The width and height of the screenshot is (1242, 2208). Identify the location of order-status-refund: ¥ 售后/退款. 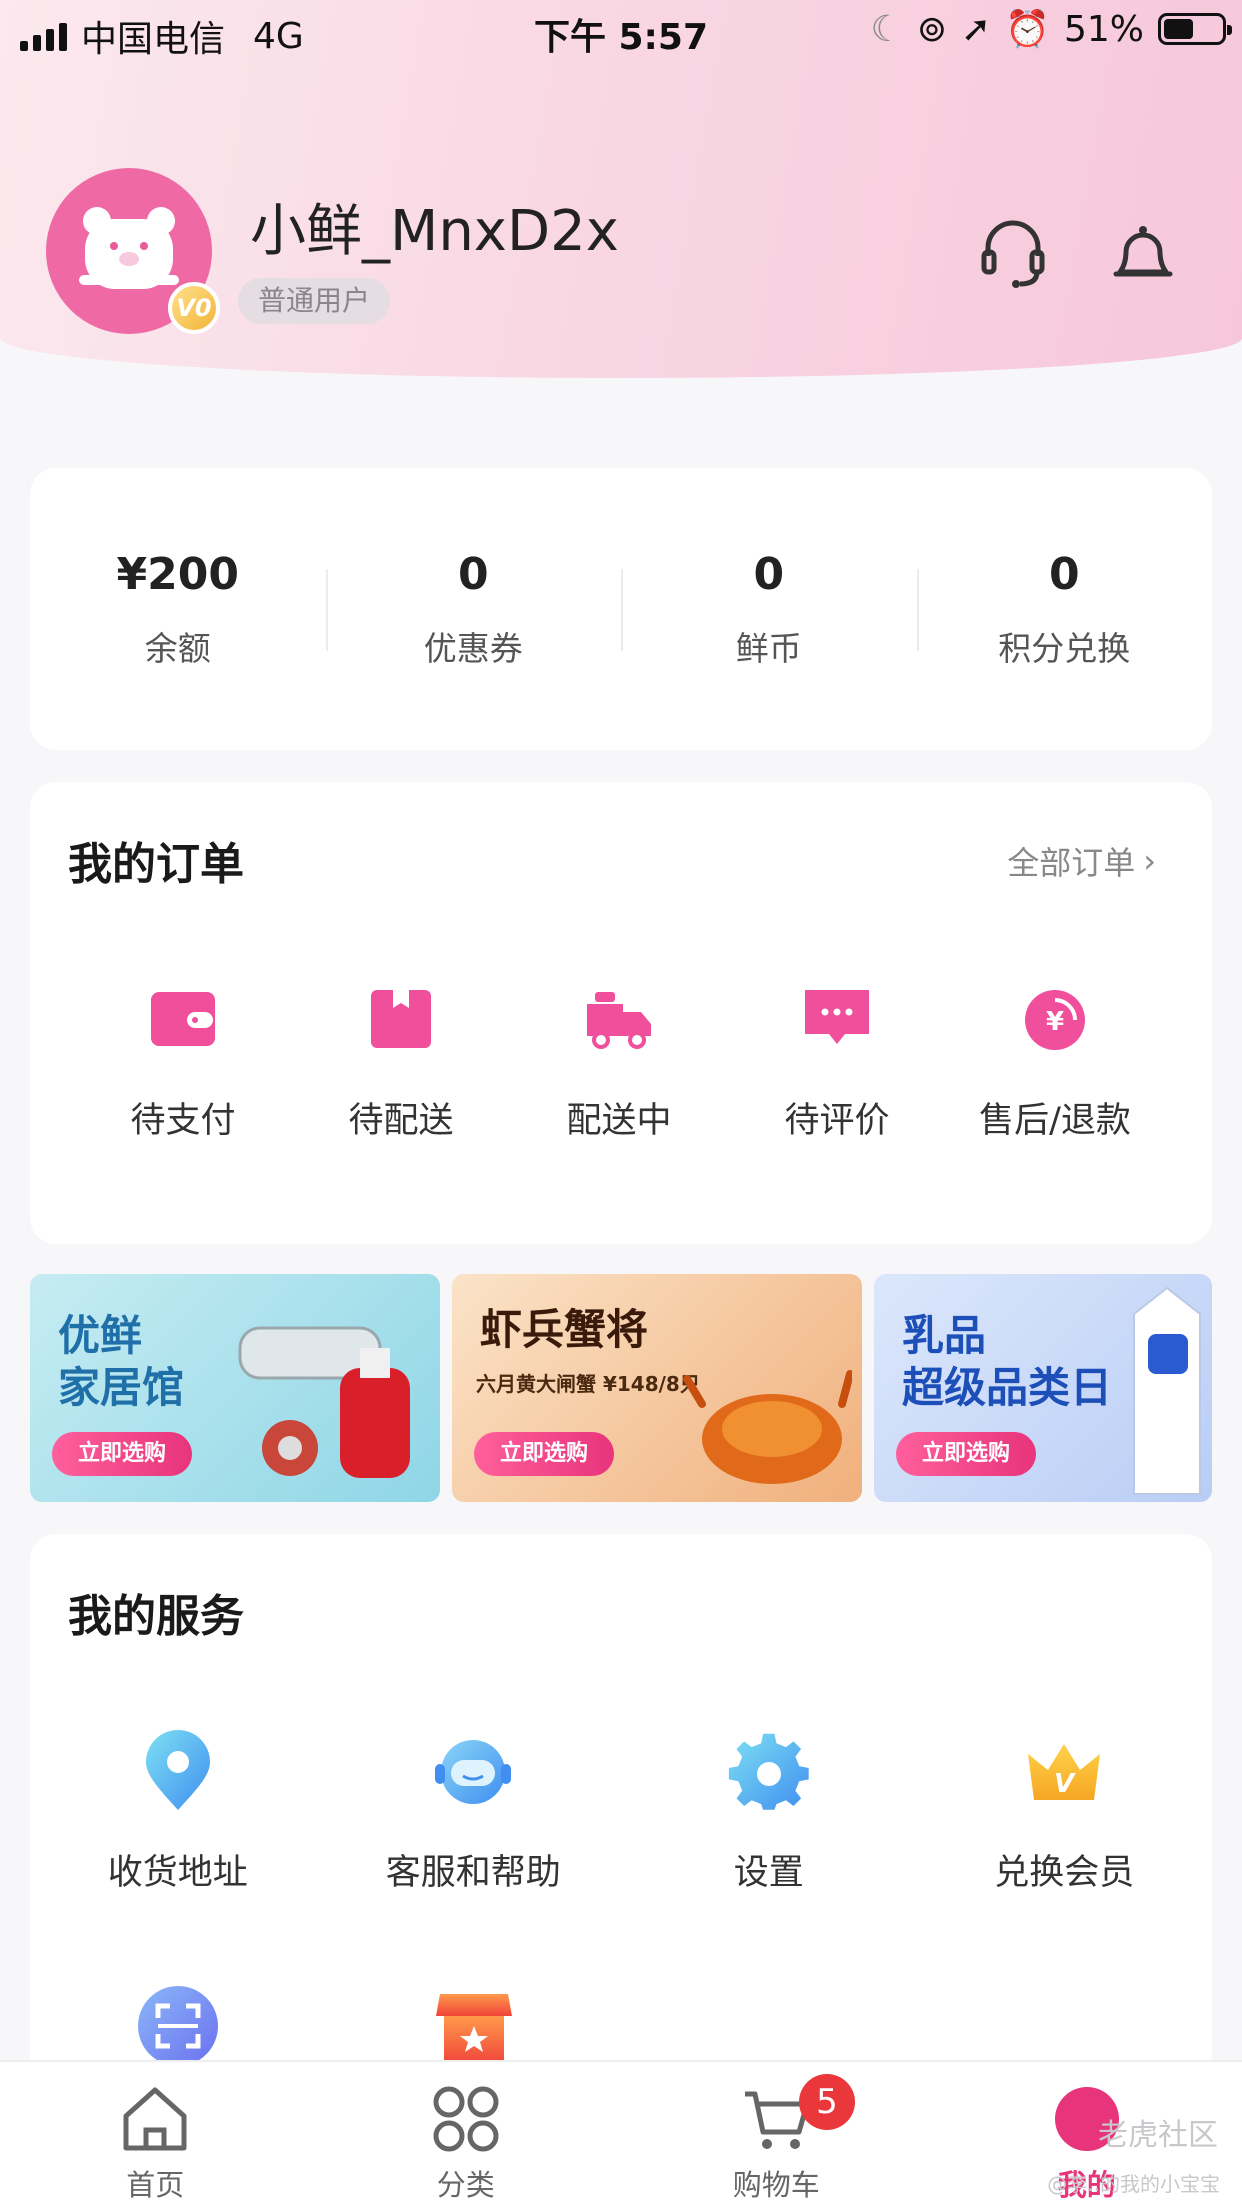
(1055, 1062).